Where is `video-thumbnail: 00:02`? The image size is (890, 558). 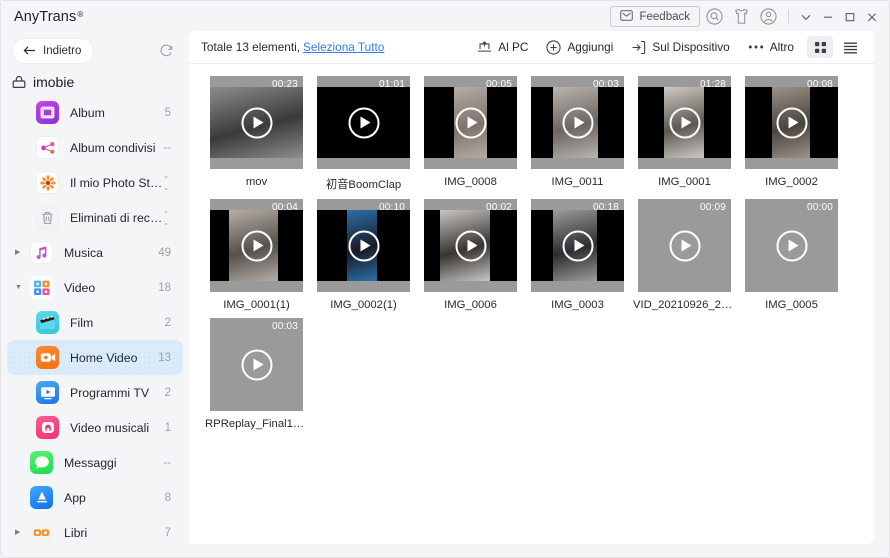 video-thumbnail: 00:02 is located at coordinates (470, 245).